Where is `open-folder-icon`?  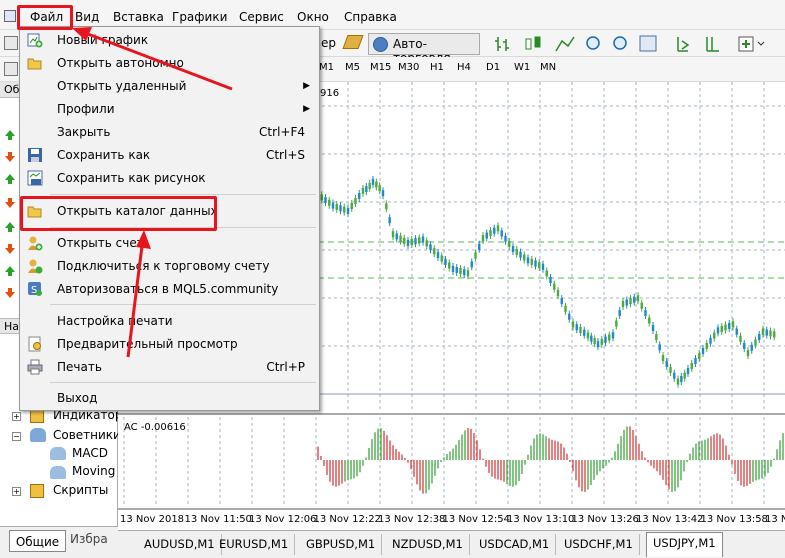
open-folder-icon is located at coordinates (34, 64).